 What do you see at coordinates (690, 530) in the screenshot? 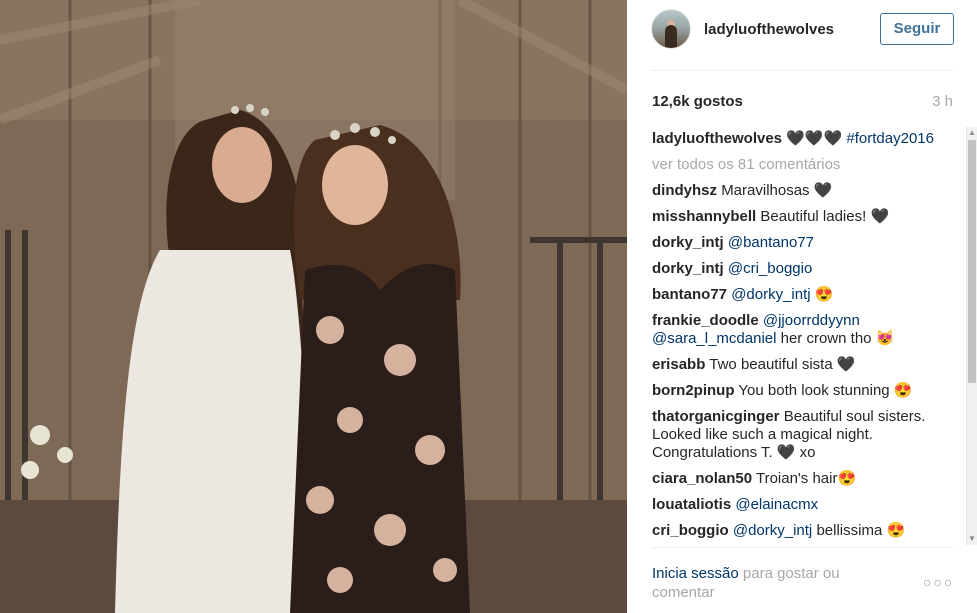
I see `comment-username: cri_boggio` at bounding box center [690, 530].